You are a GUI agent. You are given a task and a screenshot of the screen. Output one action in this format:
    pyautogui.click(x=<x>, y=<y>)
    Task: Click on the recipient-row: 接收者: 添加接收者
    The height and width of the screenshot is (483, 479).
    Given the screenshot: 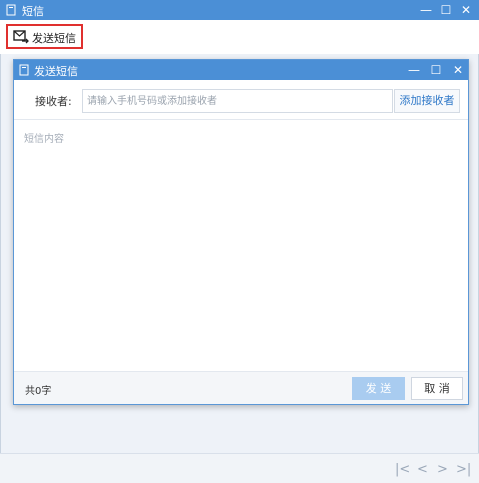 What is the action you would take?
    pyautogui.click(x=241, y=100)
    